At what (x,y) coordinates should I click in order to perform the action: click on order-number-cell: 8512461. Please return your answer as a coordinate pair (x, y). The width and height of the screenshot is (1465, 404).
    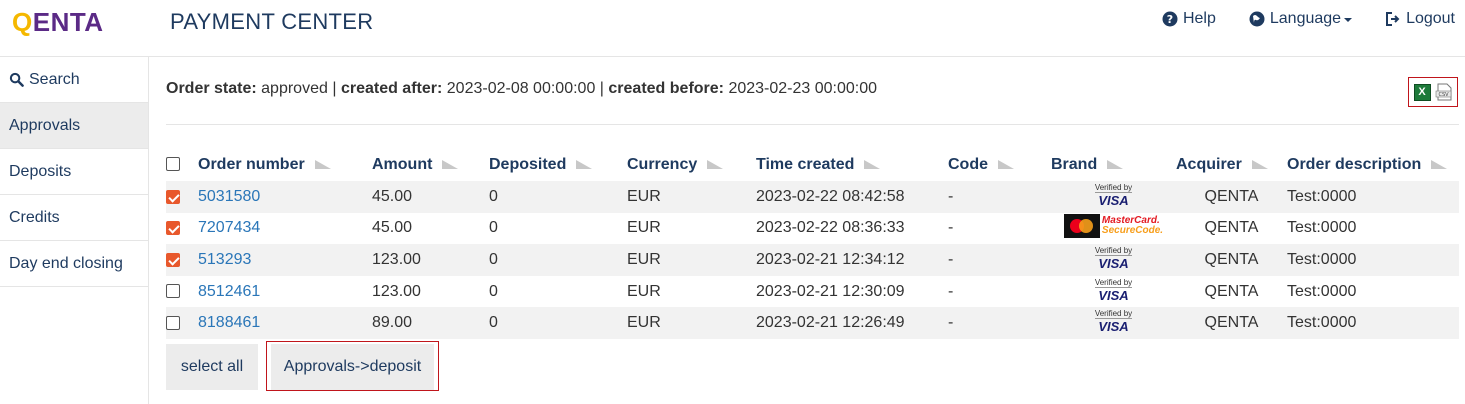
    Looking at the image, I should click on (285, 292).